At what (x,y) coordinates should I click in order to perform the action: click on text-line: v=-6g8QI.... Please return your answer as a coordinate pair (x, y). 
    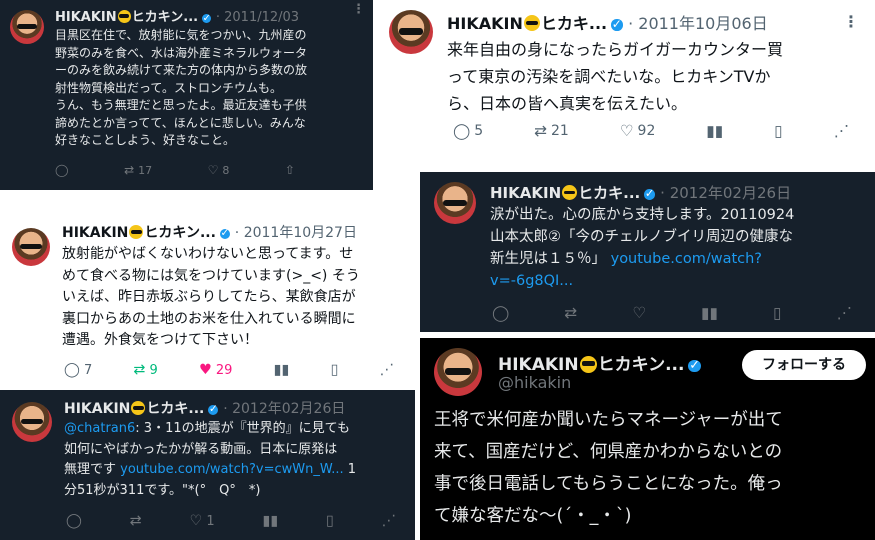
    Looking at the image, I should click on (642, 281).